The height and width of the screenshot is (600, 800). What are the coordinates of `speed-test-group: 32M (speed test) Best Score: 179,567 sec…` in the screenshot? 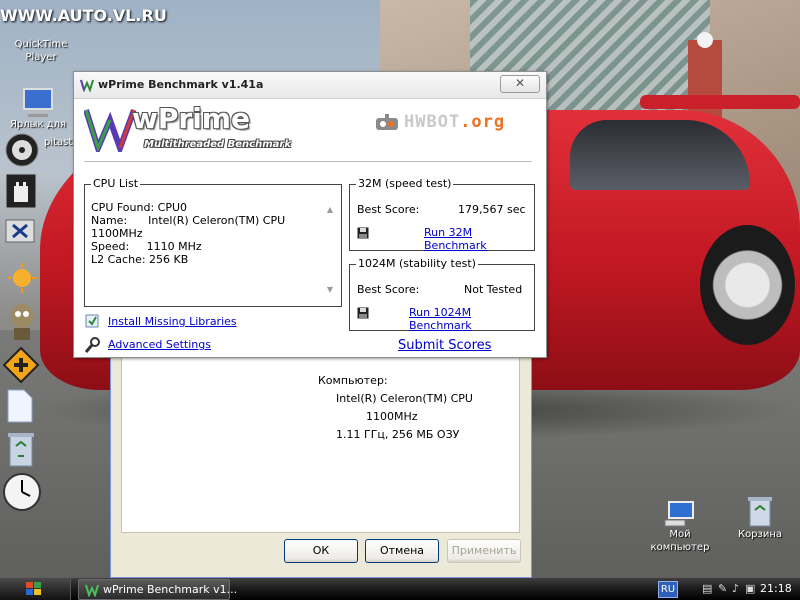 It's located at (442, 214).